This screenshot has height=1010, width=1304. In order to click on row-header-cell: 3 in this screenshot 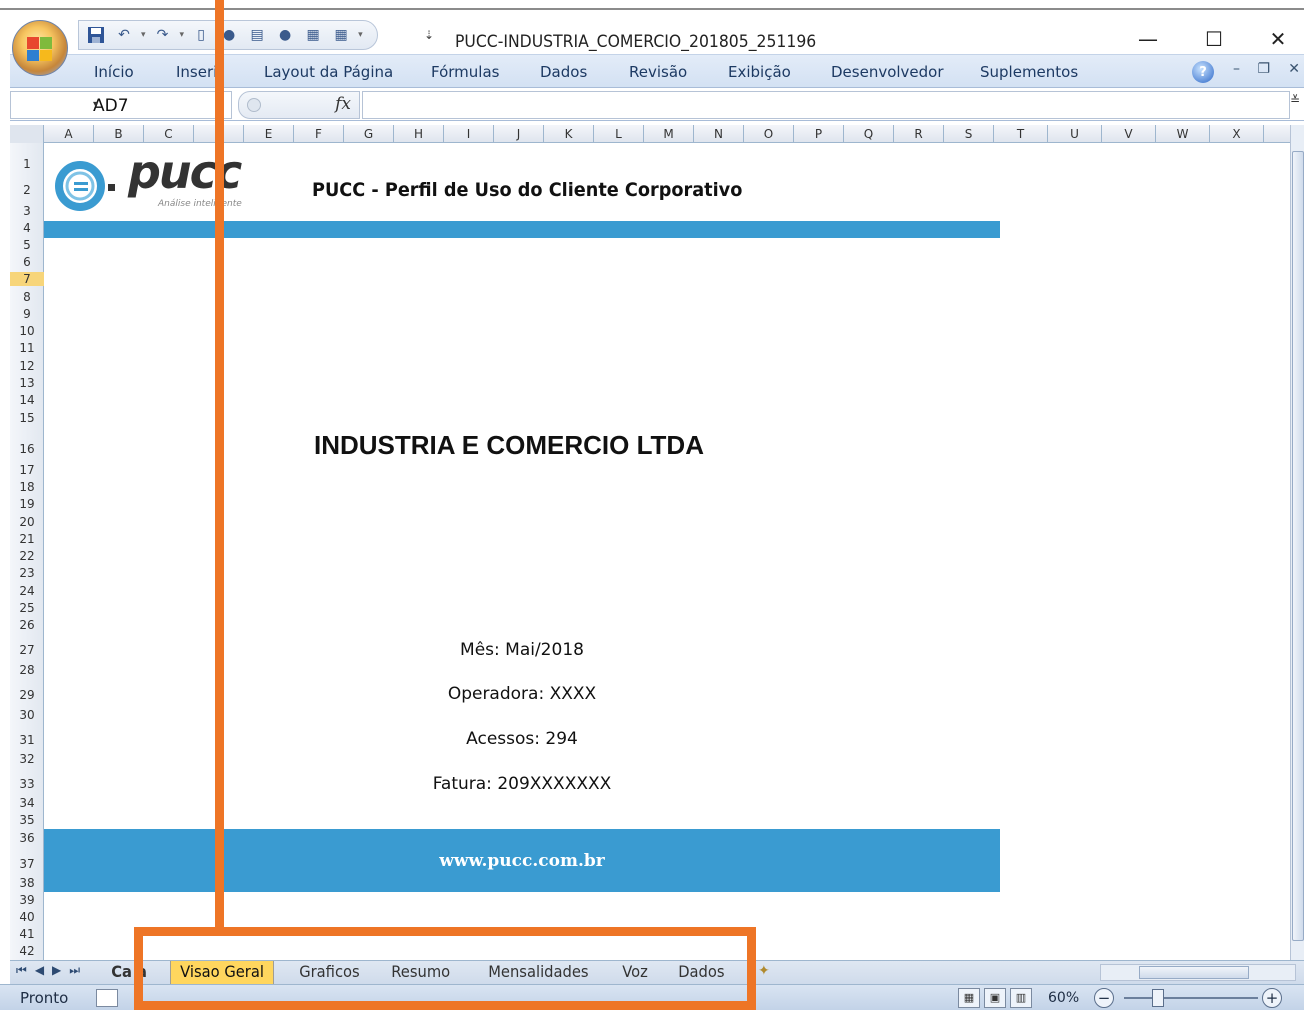, I will do `click(27, 211)`.